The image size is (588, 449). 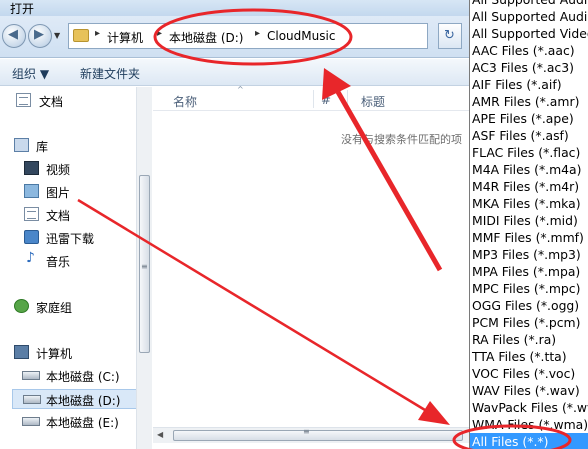 I want to click on sidebar-item-label: 本地磁盘 (E:), so click(x=82, y=423).